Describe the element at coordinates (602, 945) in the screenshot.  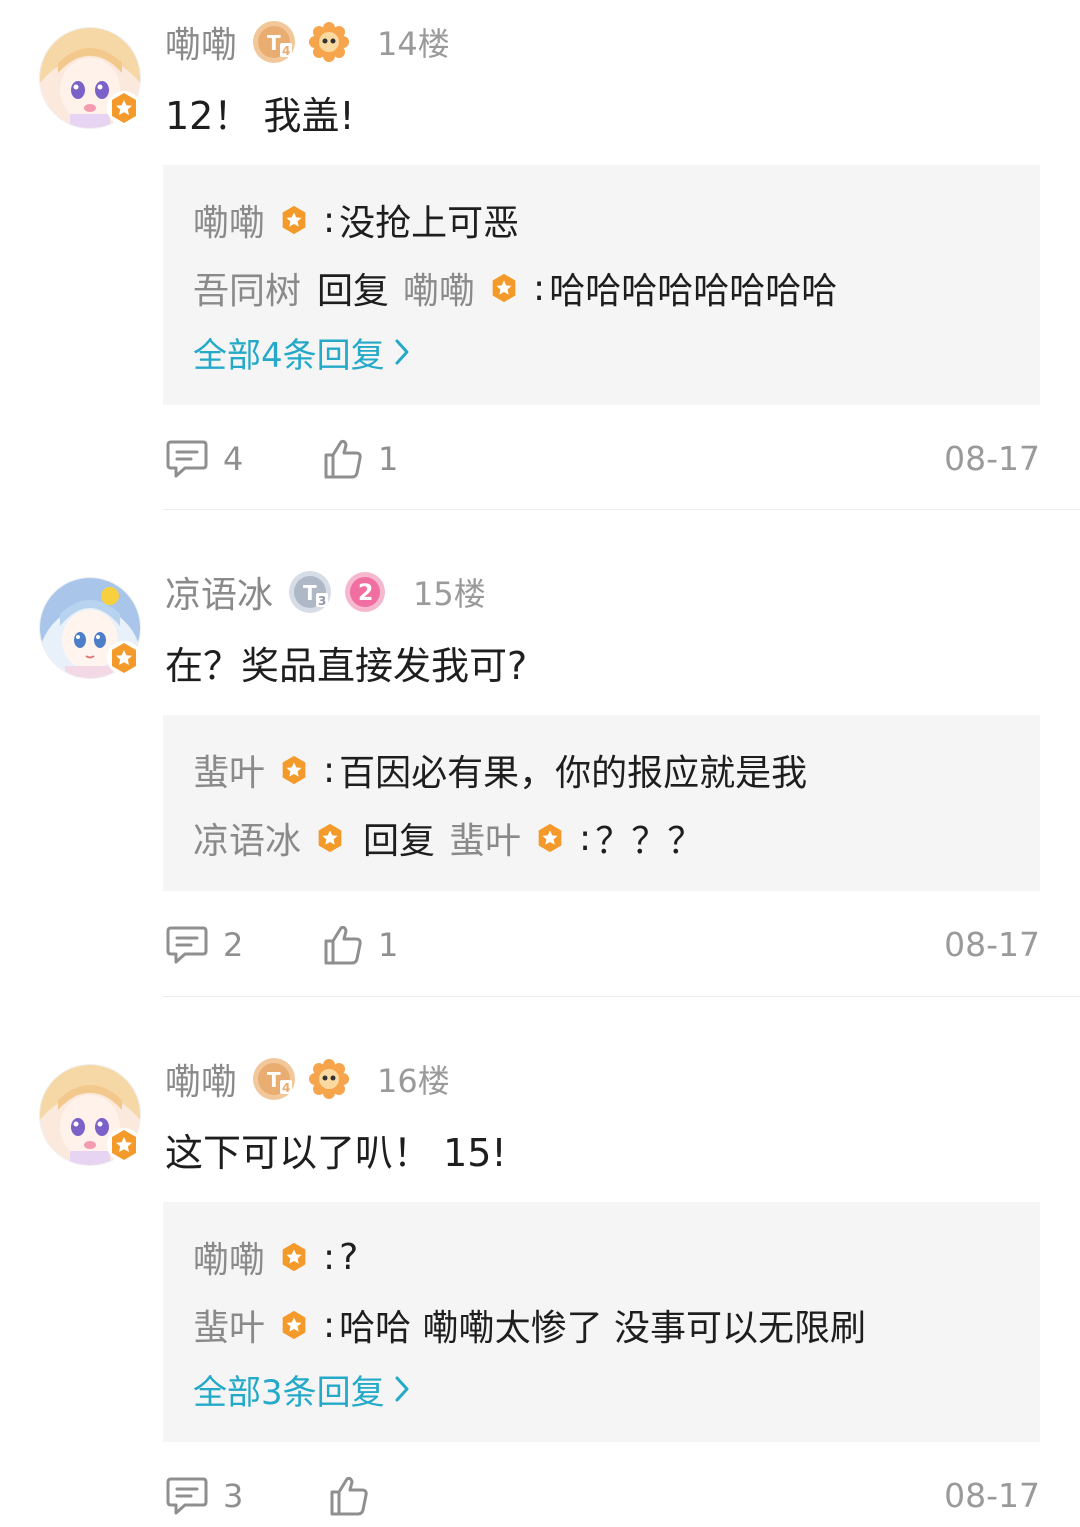
I see `comment-actions: 2 1 08-17` at that location.